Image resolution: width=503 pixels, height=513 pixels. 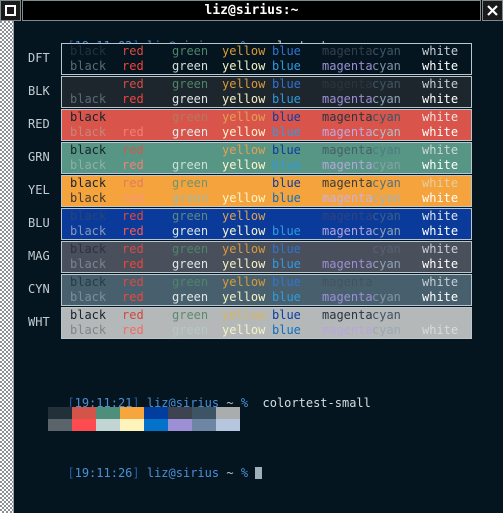 I want to click on swatch-bright-red, so click(x=84, y=425).